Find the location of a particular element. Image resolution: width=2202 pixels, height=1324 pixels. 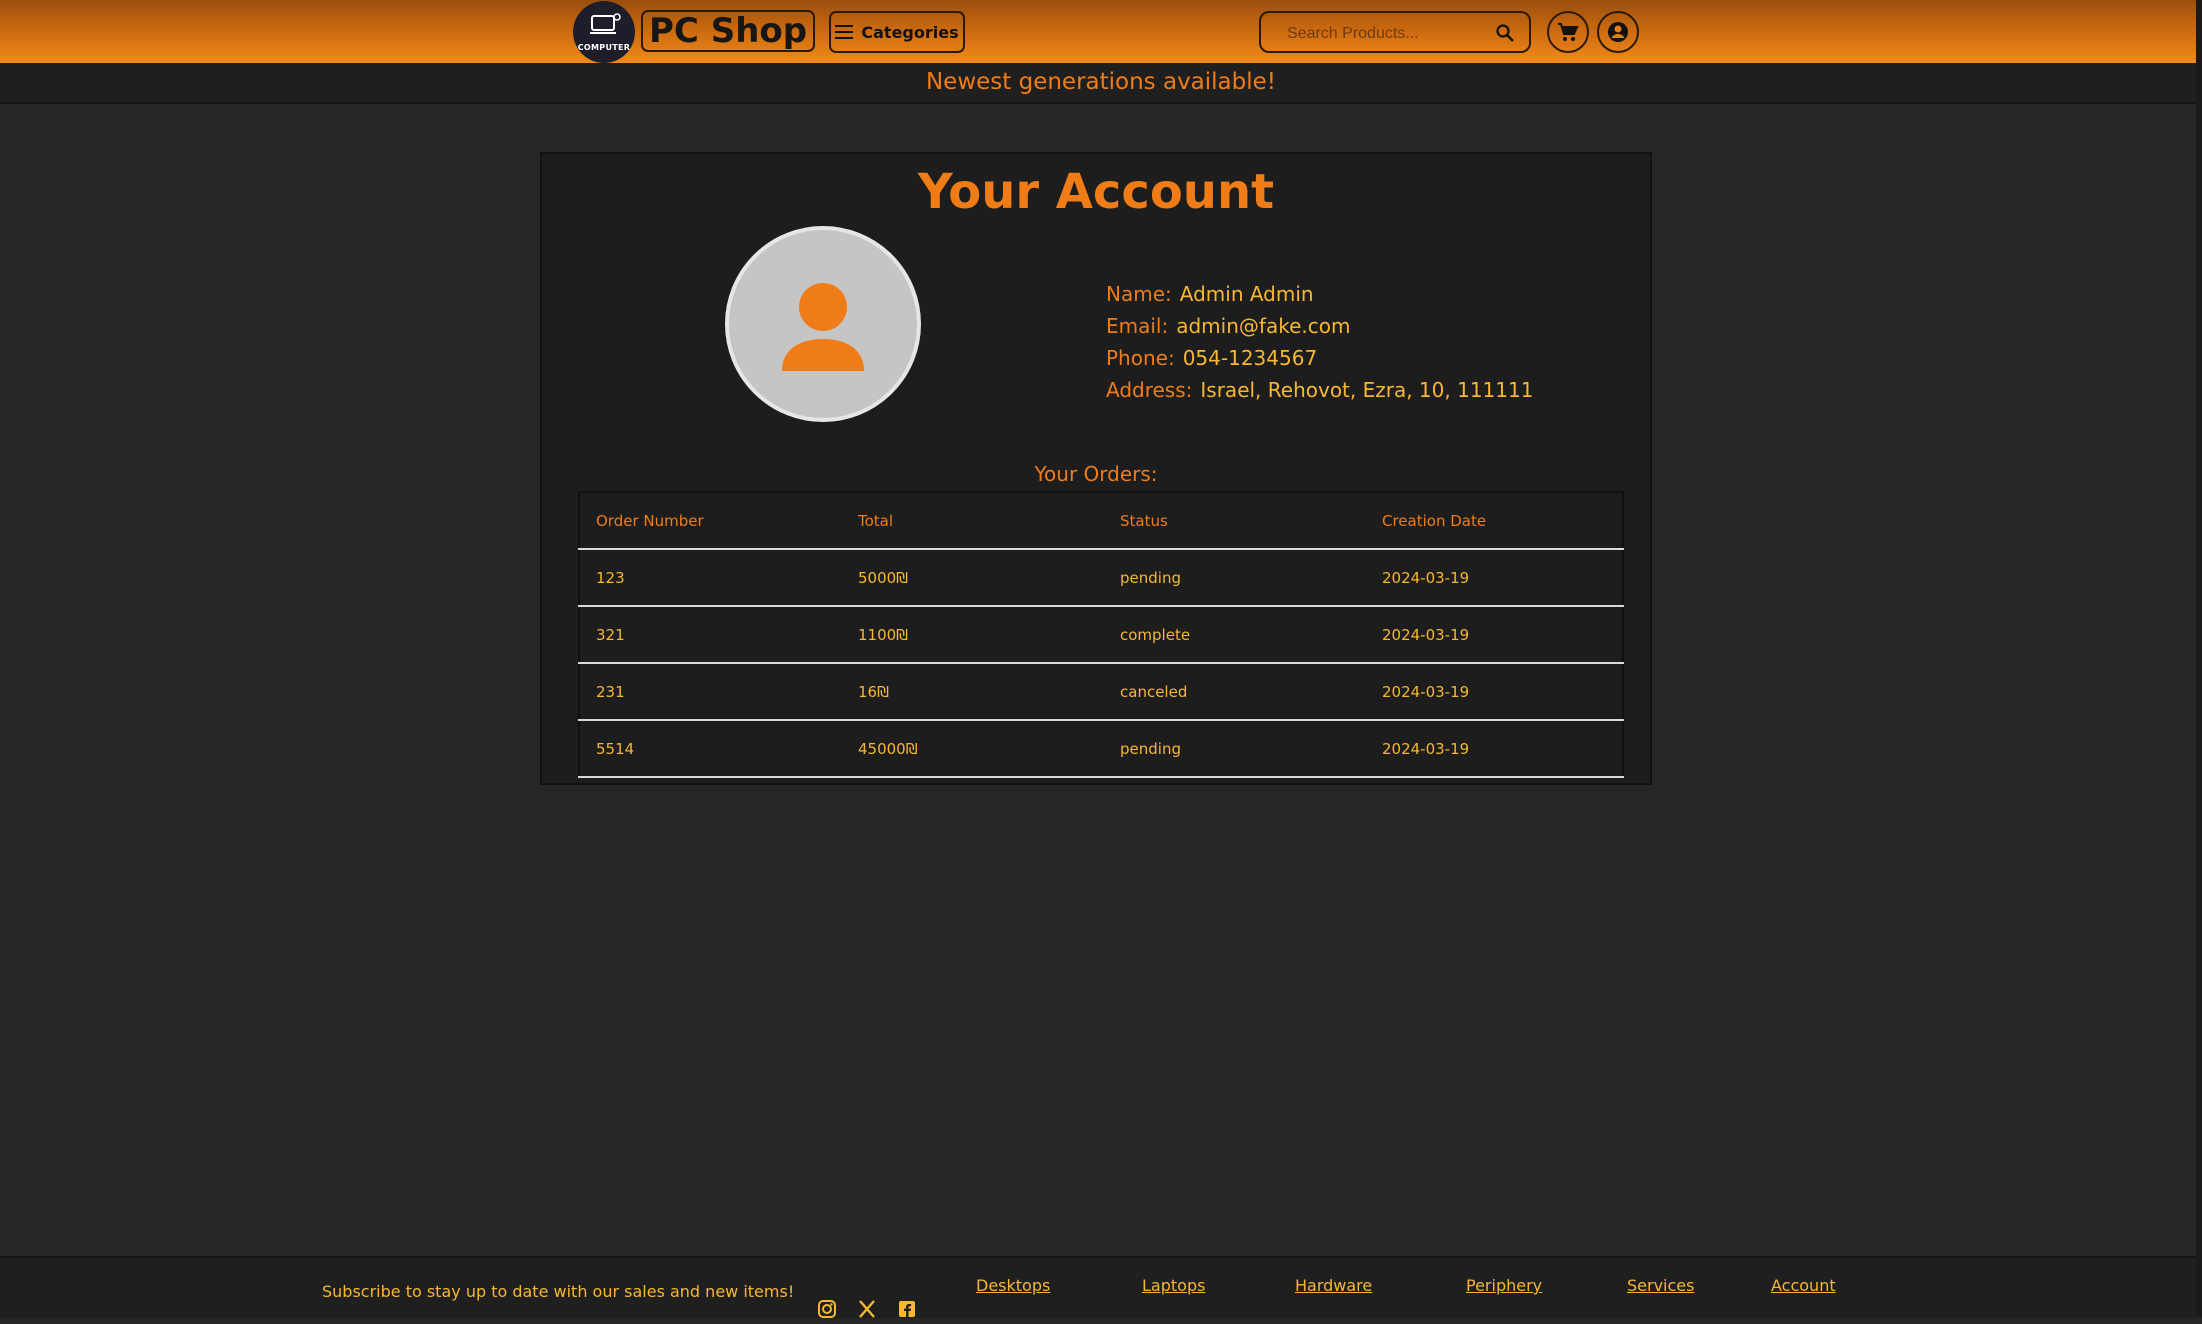

site-logo: COMPUTER is located at coordinates (604, 32).